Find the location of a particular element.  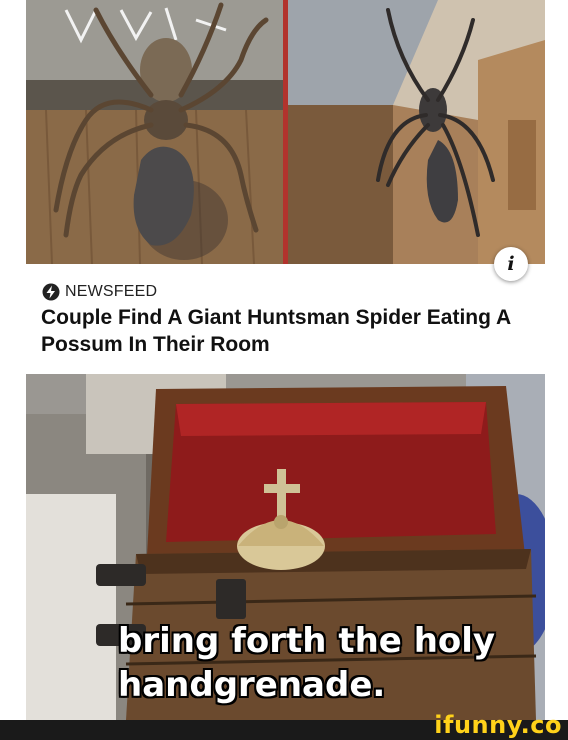

meme-caption-line-2: handgrenade. is located at coordinates (252, 685).